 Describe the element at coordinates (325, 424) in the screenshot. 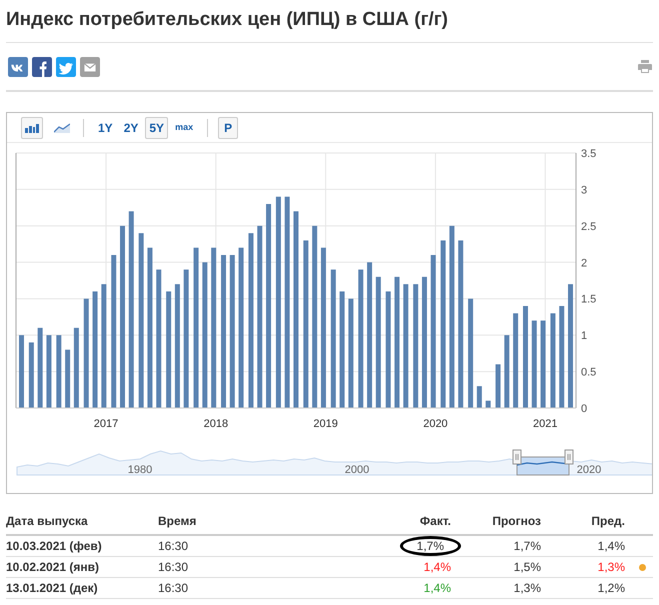

I see `x-axis-label: 2019` at that location.